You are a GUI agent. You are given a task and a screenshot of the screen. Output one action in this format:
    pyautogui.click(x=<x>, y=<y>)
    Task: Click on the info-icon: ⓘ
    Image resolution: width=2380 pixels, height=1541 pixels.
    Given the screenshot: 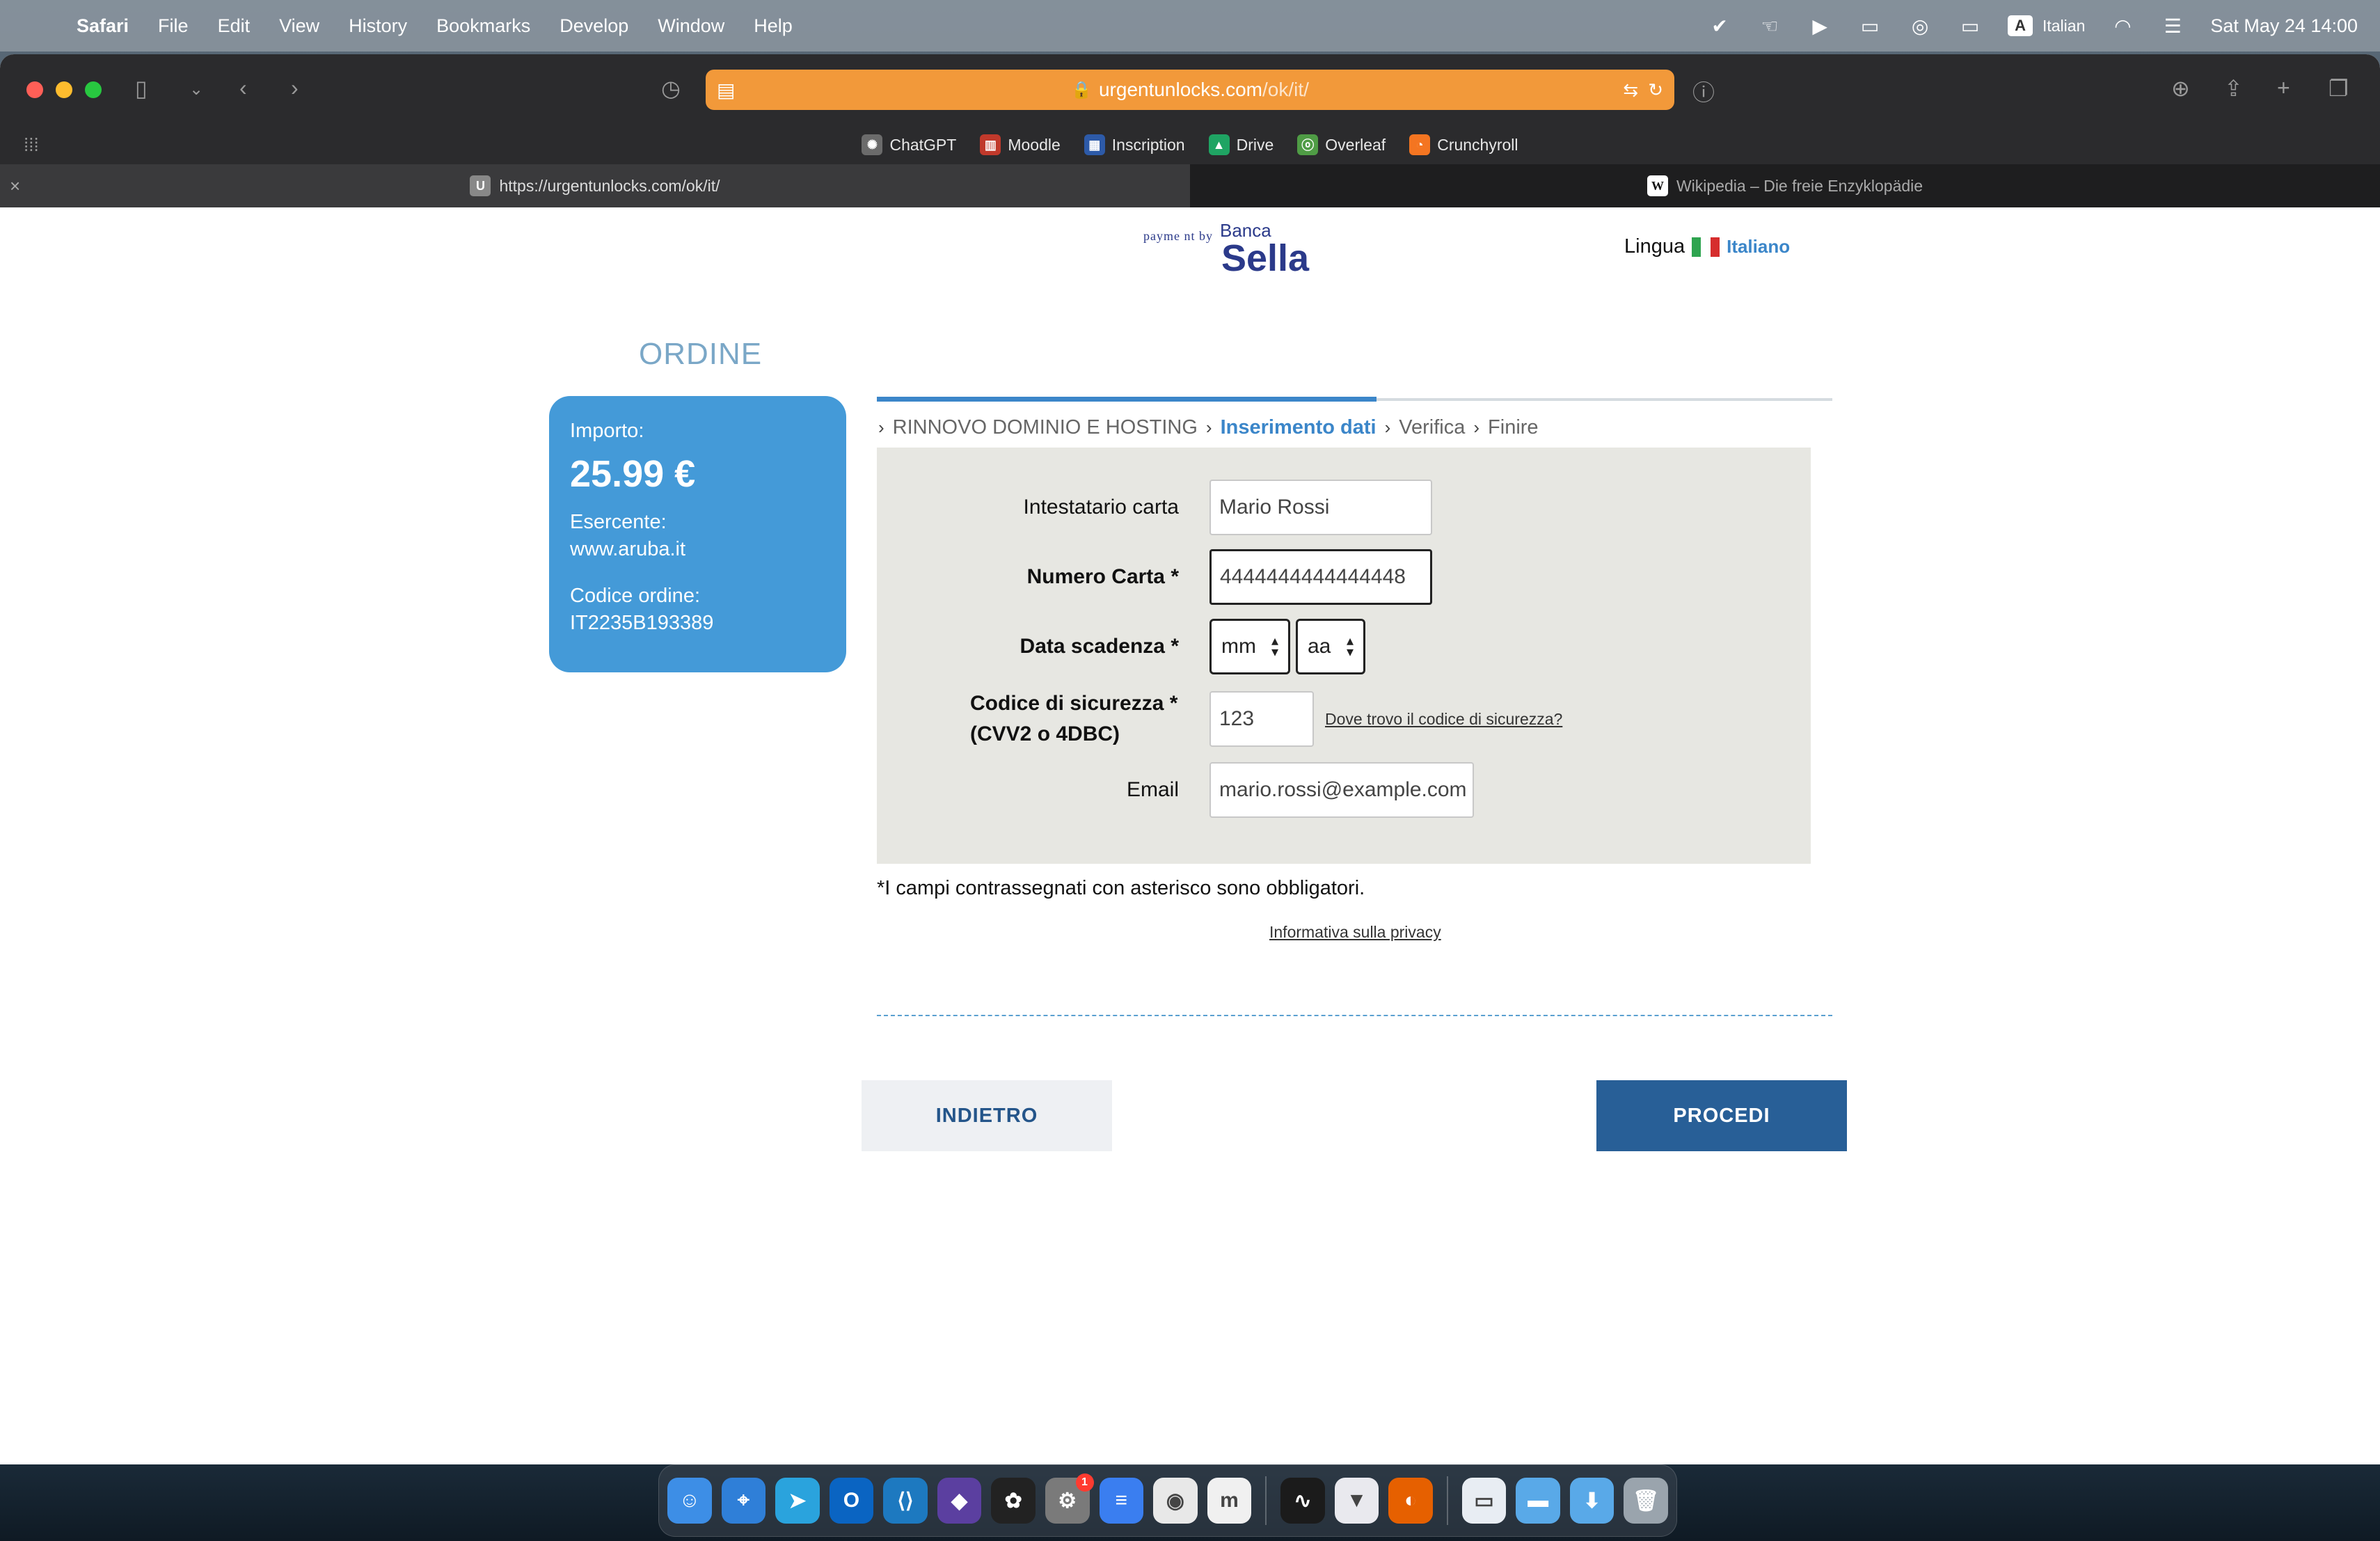 What is the action you would take?
    pyautogui.click(x=1703, y=91)
    